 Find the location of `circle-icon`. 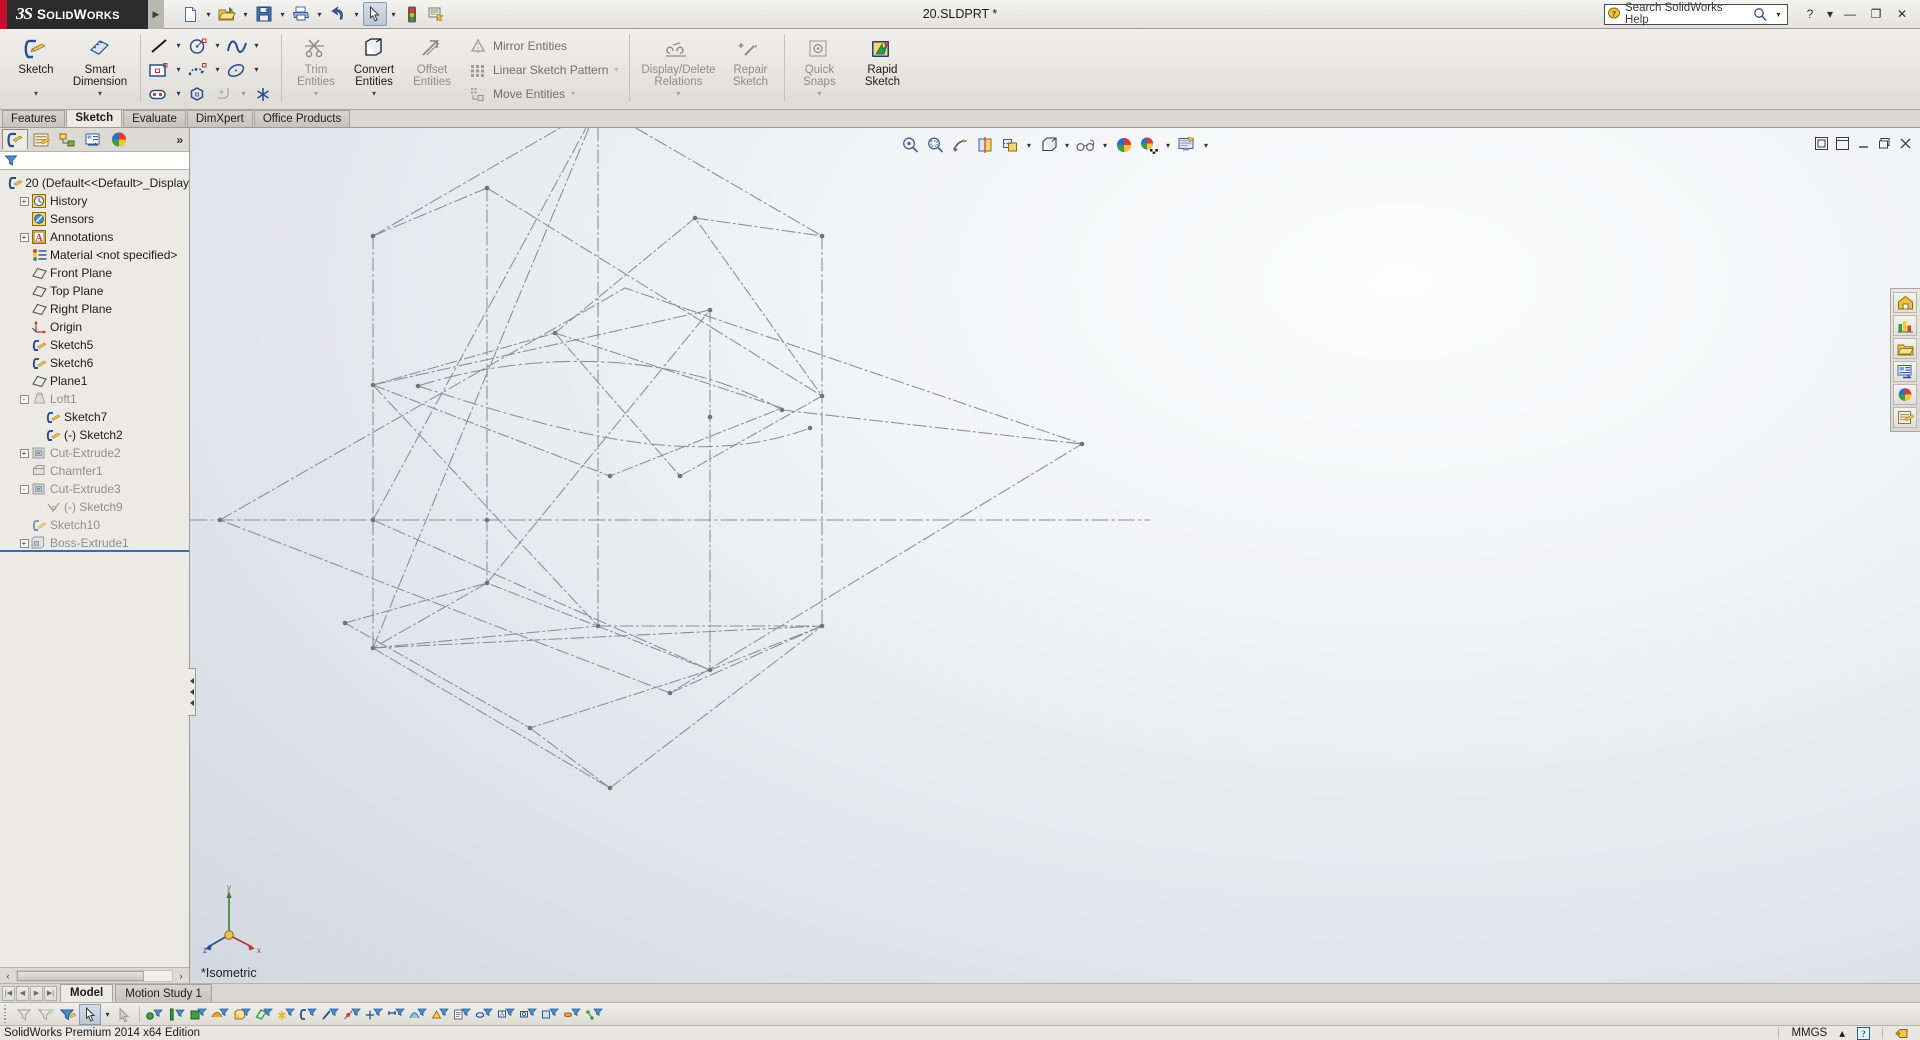

circle-icon is located at coordinates (198, 46).